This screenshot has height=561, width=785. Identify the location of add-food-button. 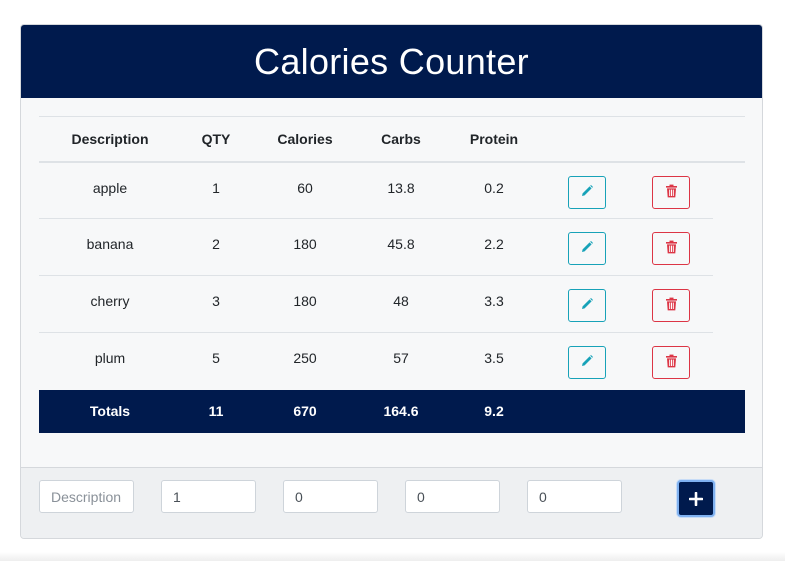
(696, 498).